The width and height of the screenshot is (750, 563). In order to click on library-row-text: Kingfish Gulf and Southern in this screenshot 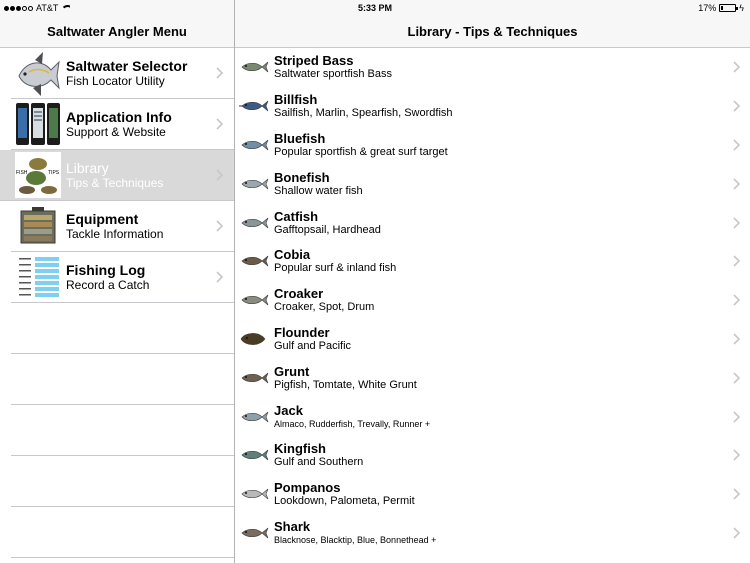, I will do `click(319, 455)`.